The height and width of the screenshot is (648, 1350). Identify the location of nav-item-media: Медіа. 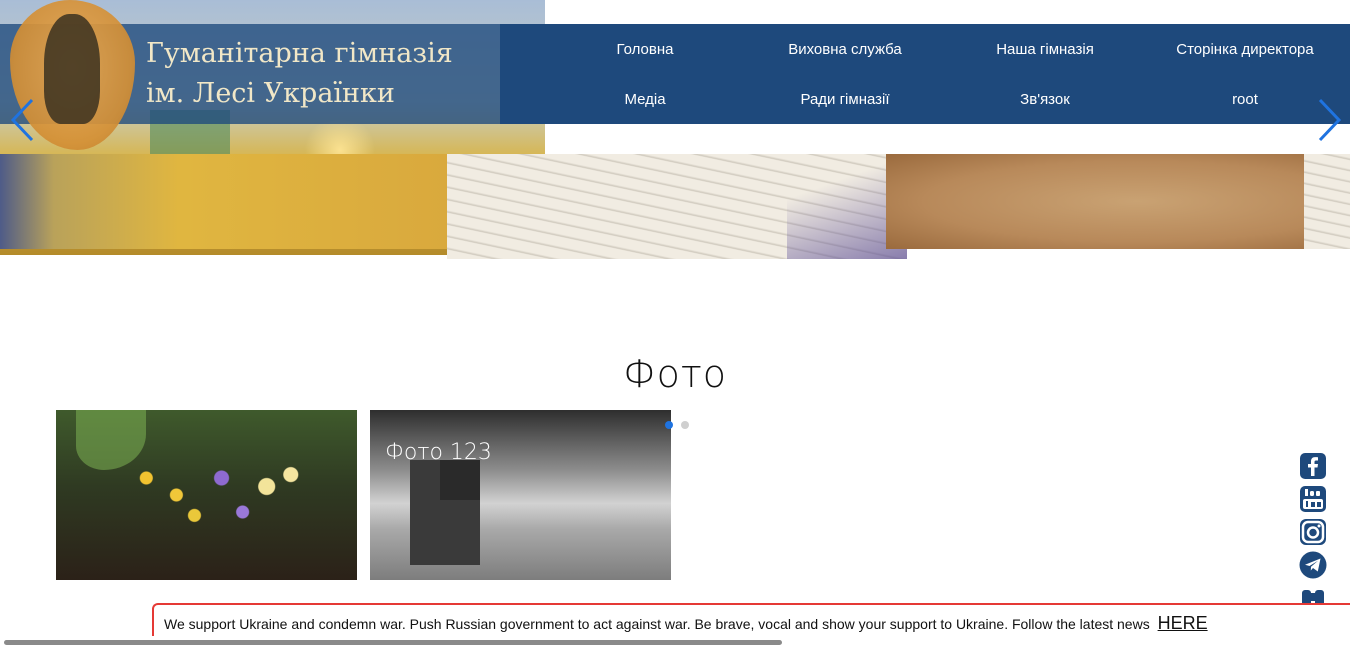
(645, 99).